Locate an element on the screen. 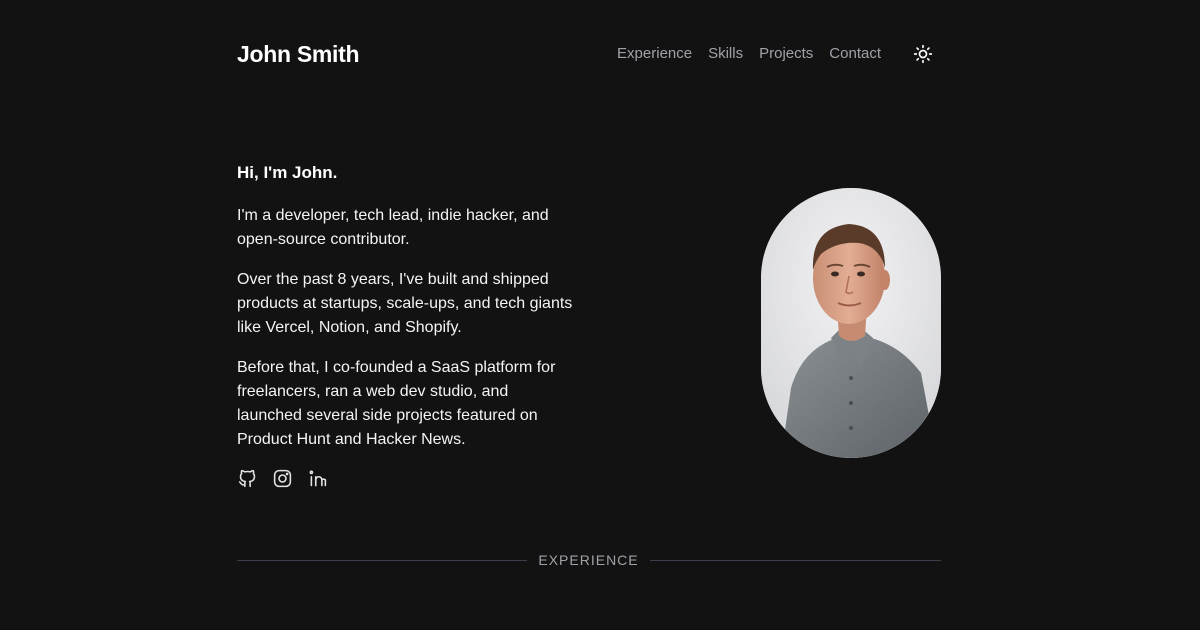 Image resolution: width=1200 pixels, height=630 pixels. experience-section-label: EXPERIENCE is located at coordinates (588, 560).